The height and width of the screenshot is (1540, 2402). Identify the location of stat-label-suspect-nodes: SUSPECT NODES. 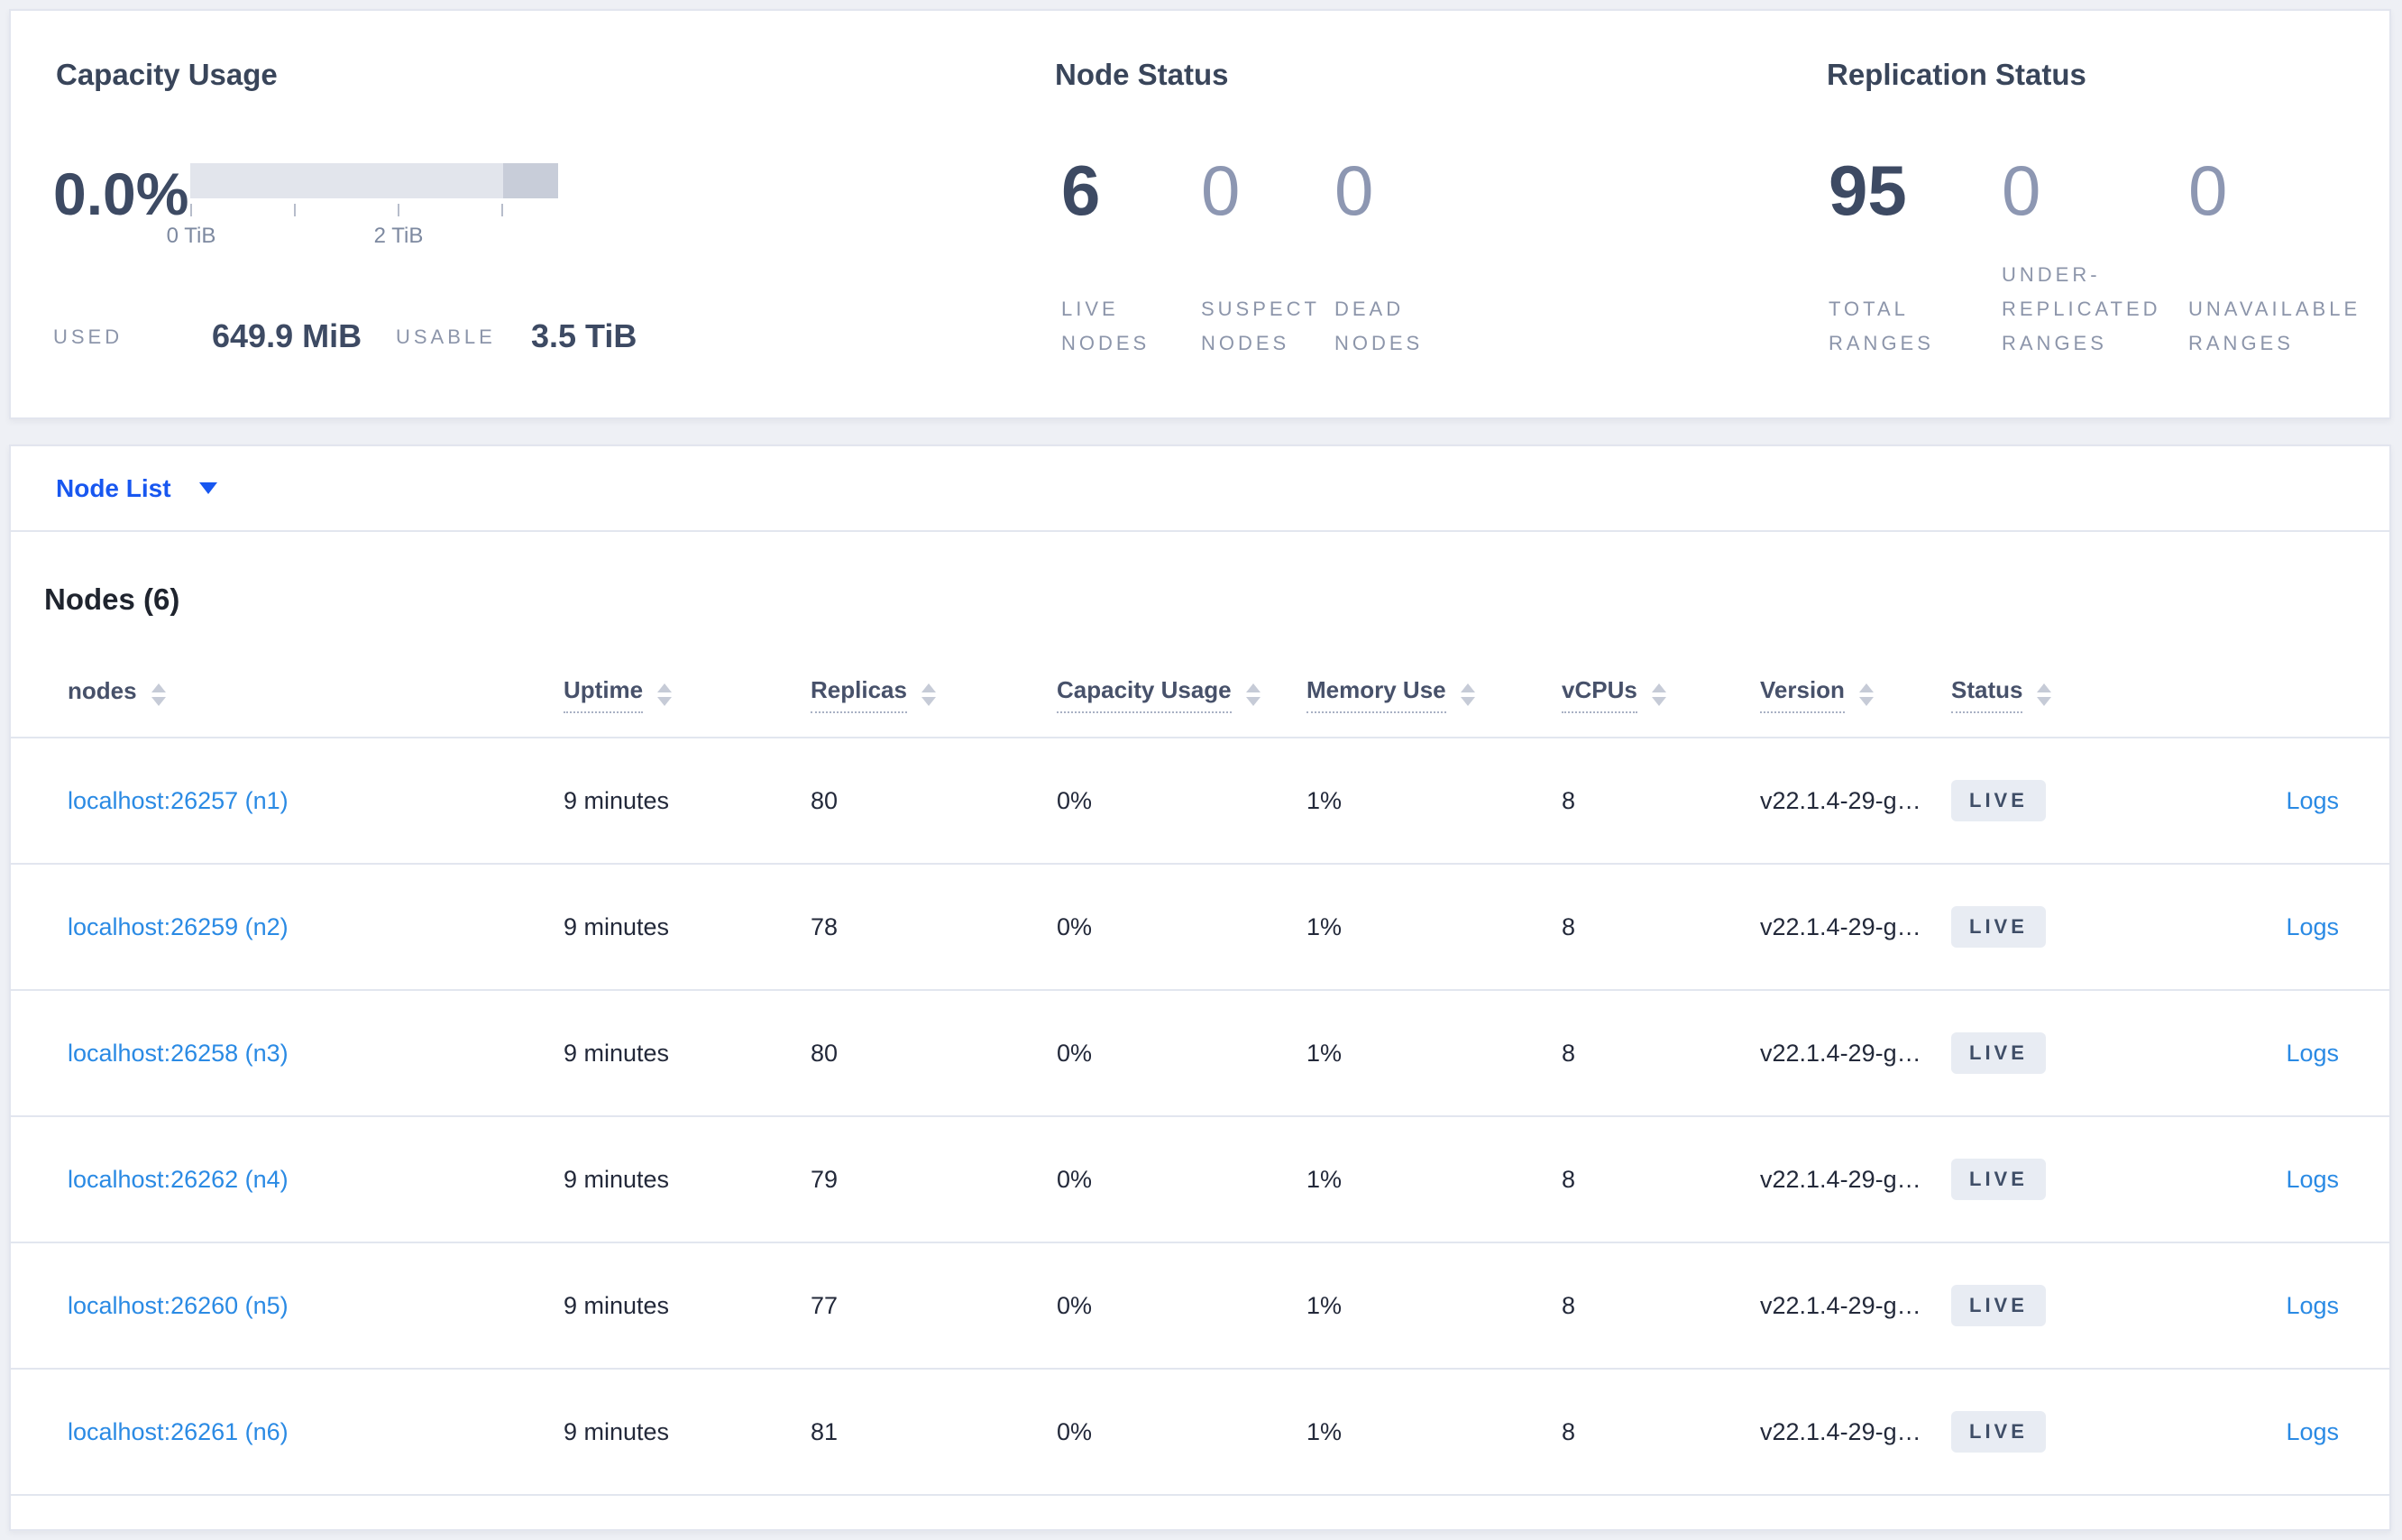
(1260, 326).